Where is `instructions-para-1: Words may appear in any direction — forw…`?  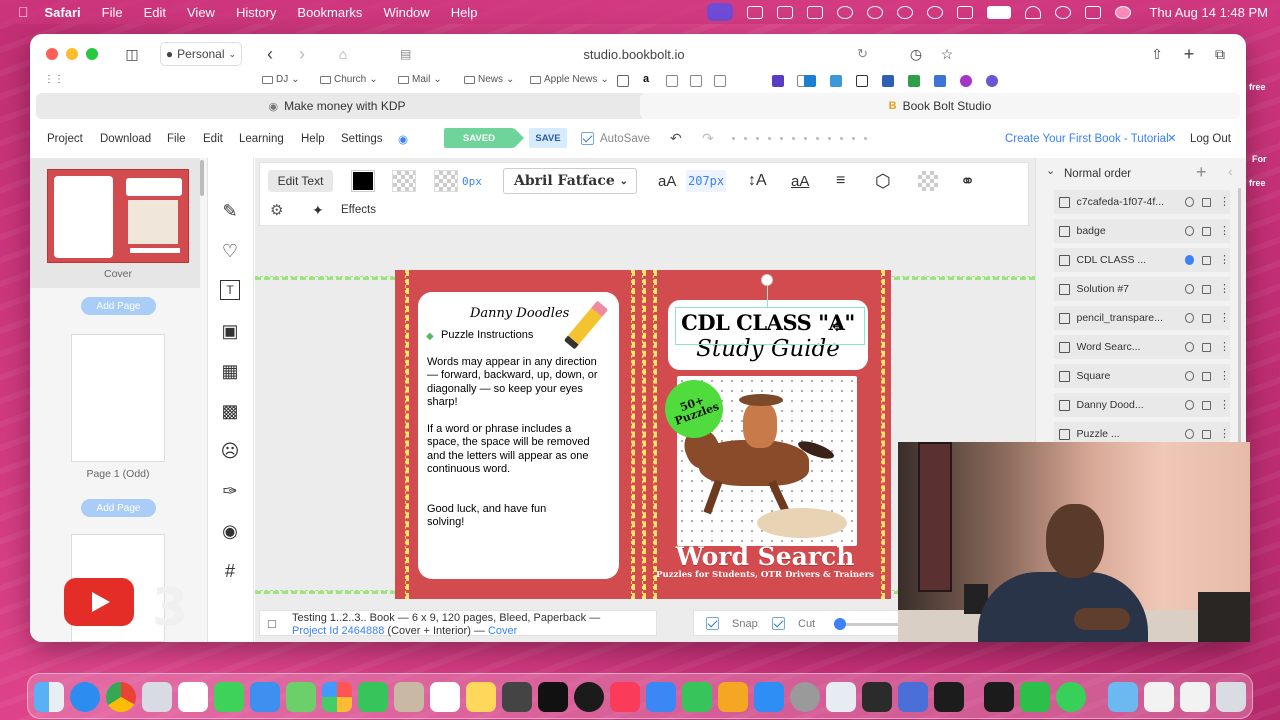 instructions-para-1: Words may appear in any direction — forw… is located at coordinates (517, 383).